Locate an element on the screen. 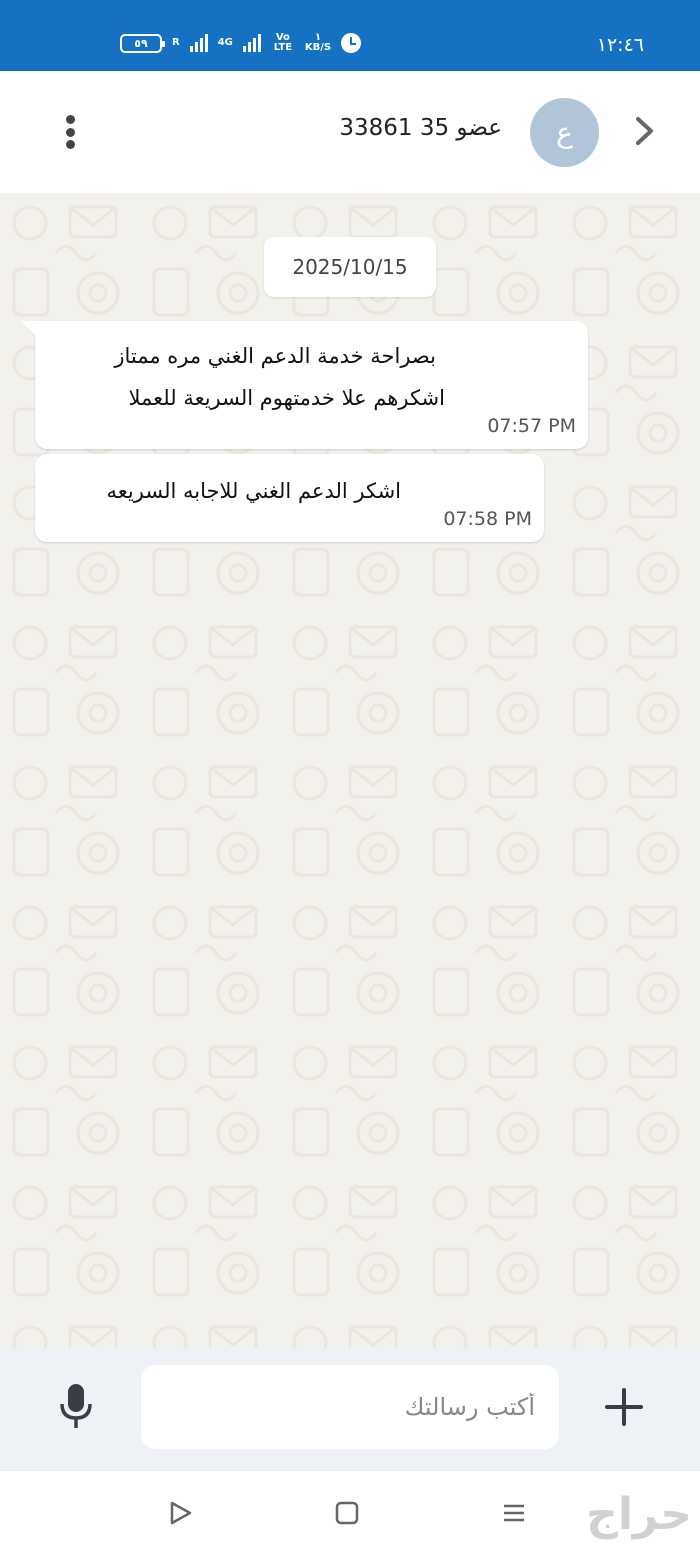 This screenshot has height=1556, width=700. data-speed: ١ KB/S is located at coordinates (318, 43).